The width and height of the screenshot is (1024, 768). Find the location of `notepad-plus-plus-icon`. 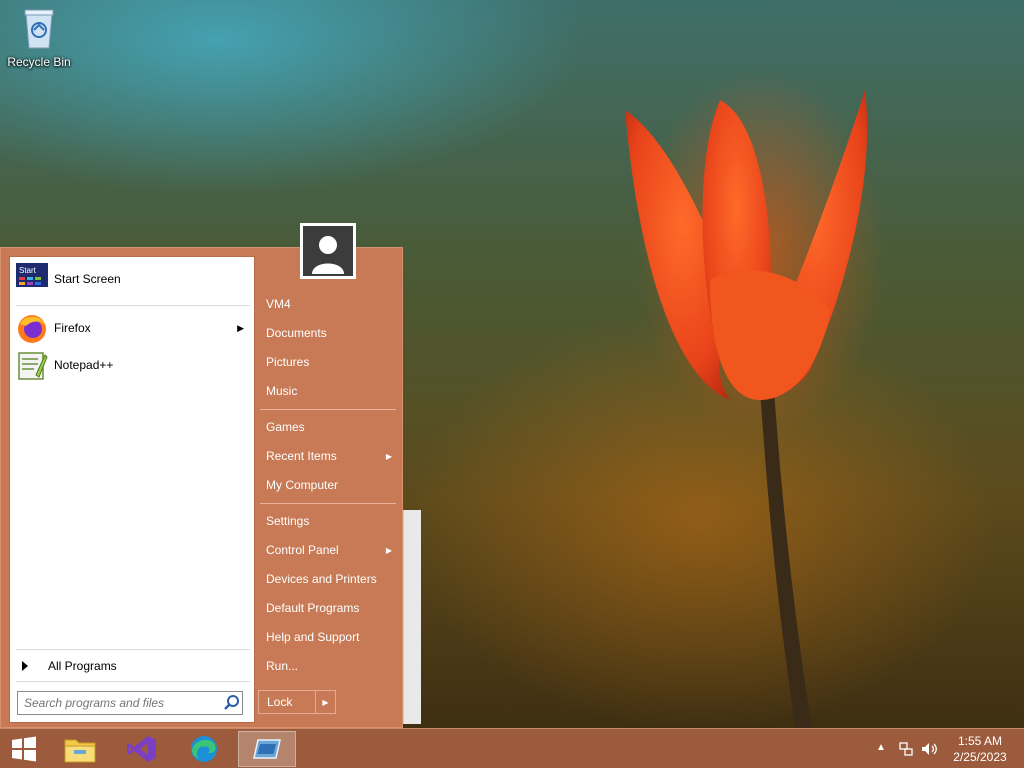

notepad-plus-plus-icon is located at coordinates (33, 366).